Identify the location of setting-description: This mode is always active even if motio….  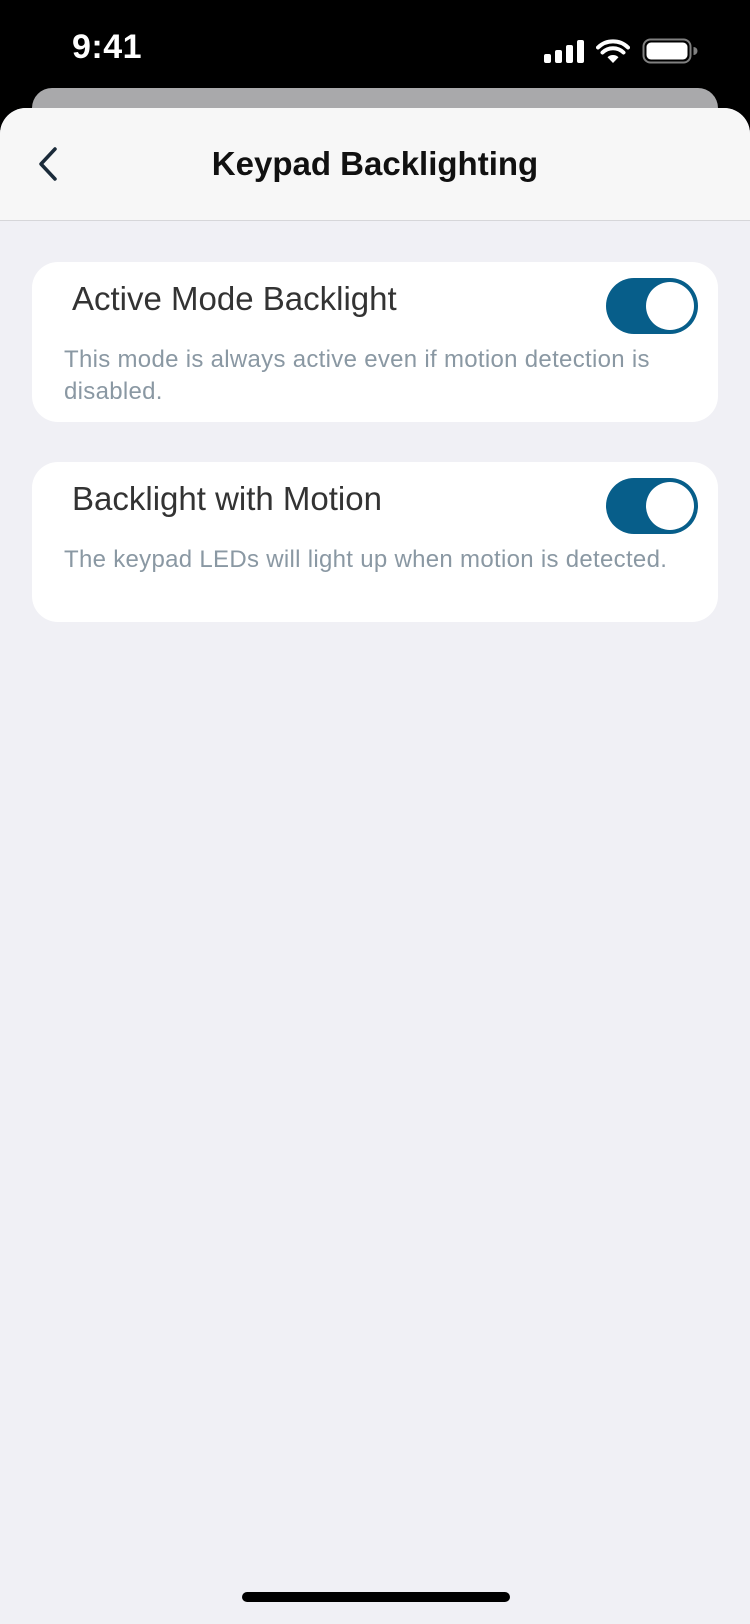
(357, 375).